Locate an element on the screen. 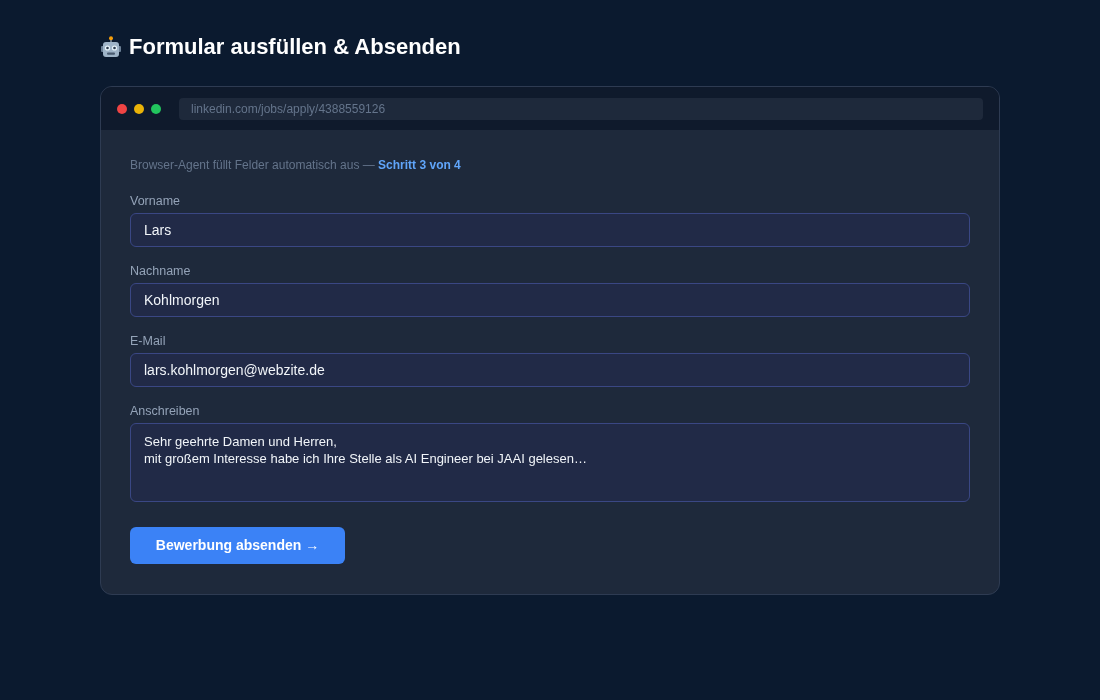 Image resolution: width=1100 pixels, height=700 pixels. field-label: Vorname is located at coordinates (155, 201).